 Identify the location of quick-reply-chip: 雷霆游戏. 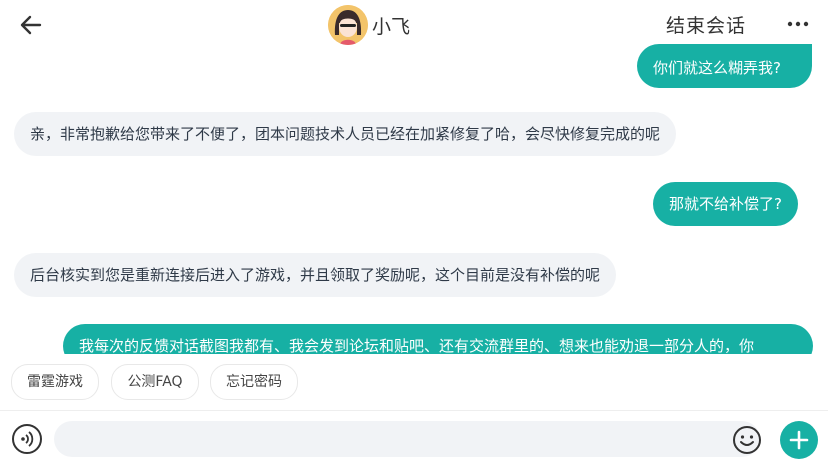
(55, 382).